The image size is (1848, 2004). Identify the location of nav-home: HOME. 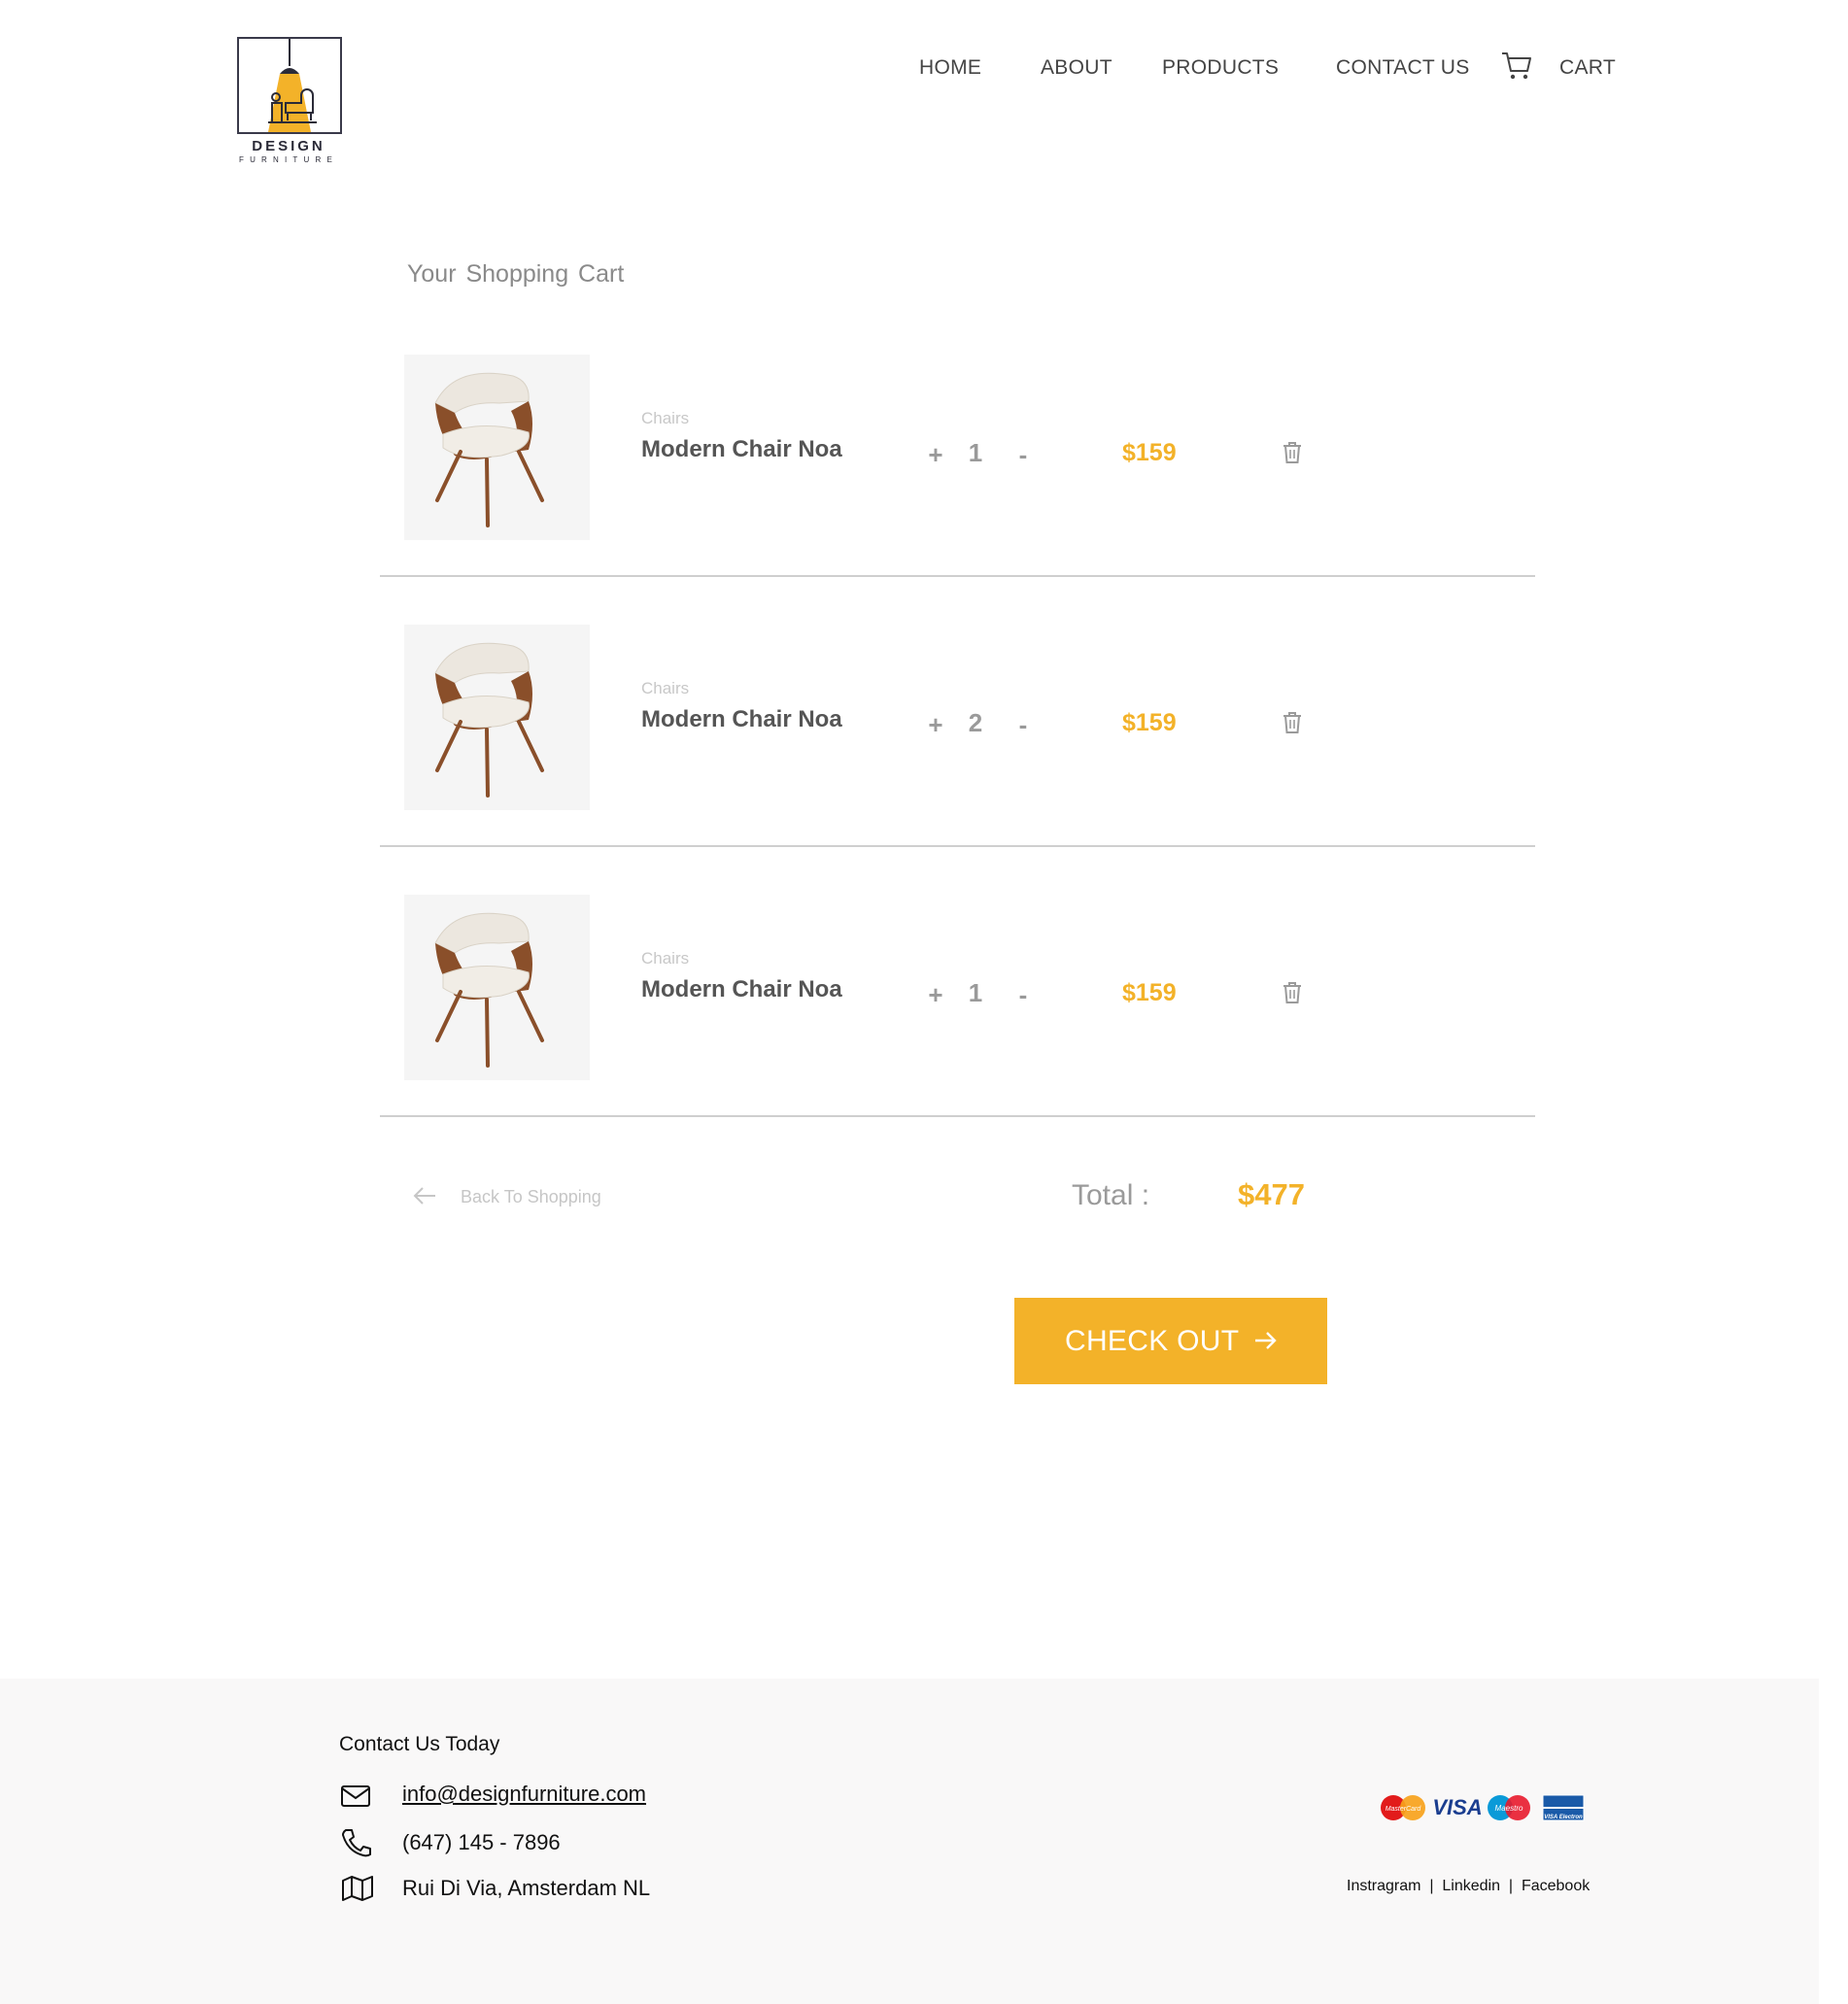
(950, 68).